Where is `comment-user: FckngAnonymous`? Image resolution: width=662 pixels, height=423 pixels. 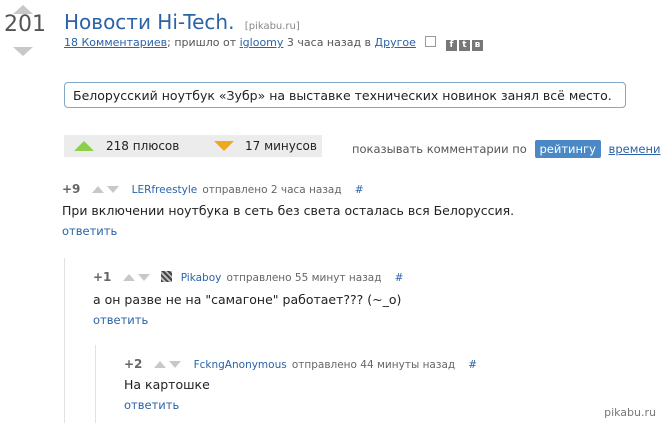
comment-user: FckngAnonymous is located at coordinates (240, 365).